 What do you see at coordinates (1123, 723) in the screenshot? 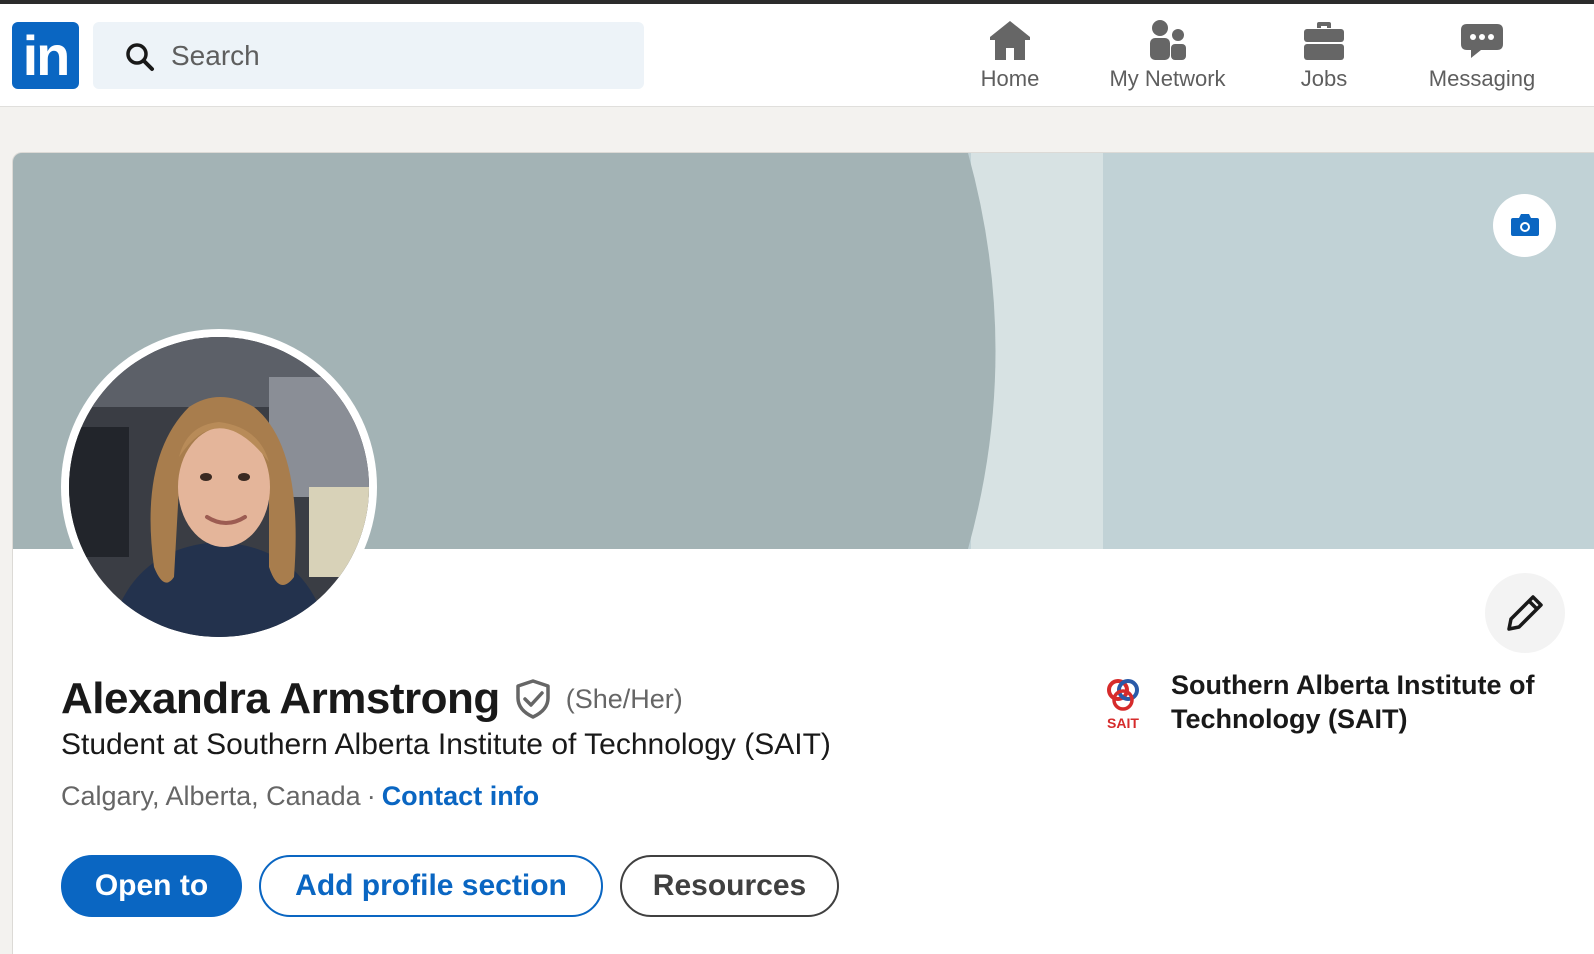
I see `svg-text: SAIT` at bounding box center [1123, 723].